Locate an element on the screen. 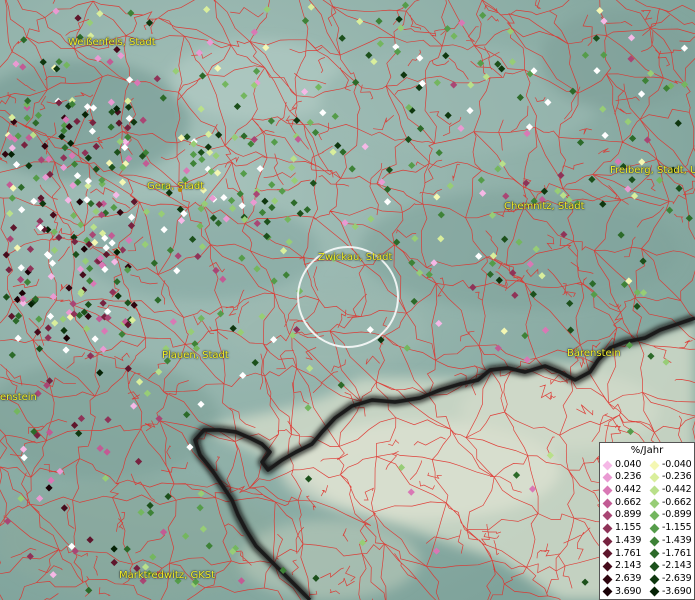 This screenshot has height=600, width=695. legend-row: 2.639 -2.639 is located at coordinates (647, 579).